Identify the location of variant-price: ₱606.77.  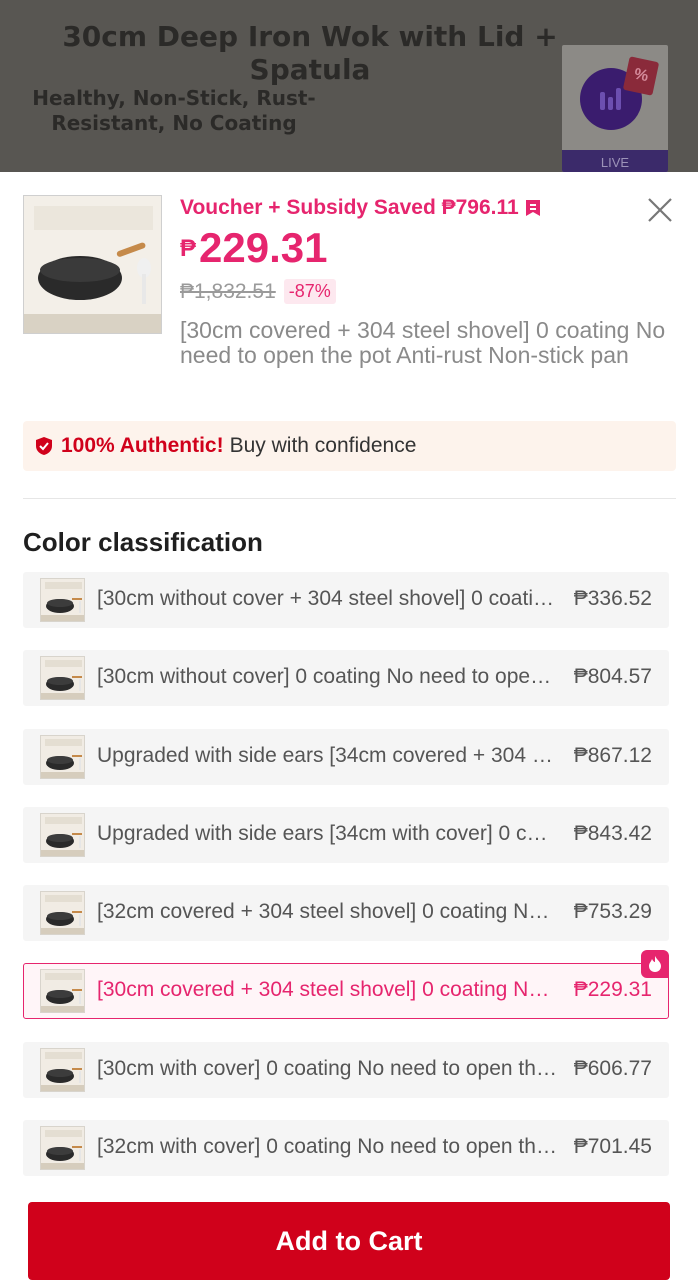
(612, 1068).